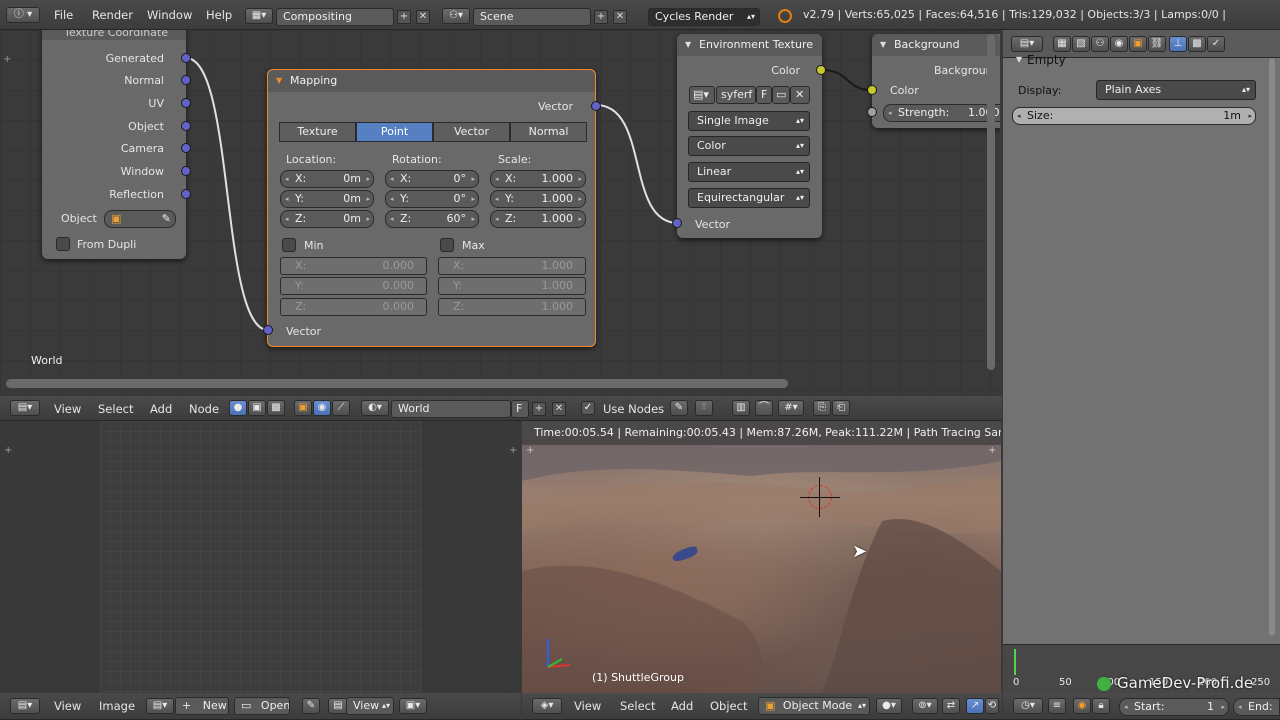 The width and height of the screenshot is (1280, 720). I want to click on image-menu-view: View, so click(67, 706).